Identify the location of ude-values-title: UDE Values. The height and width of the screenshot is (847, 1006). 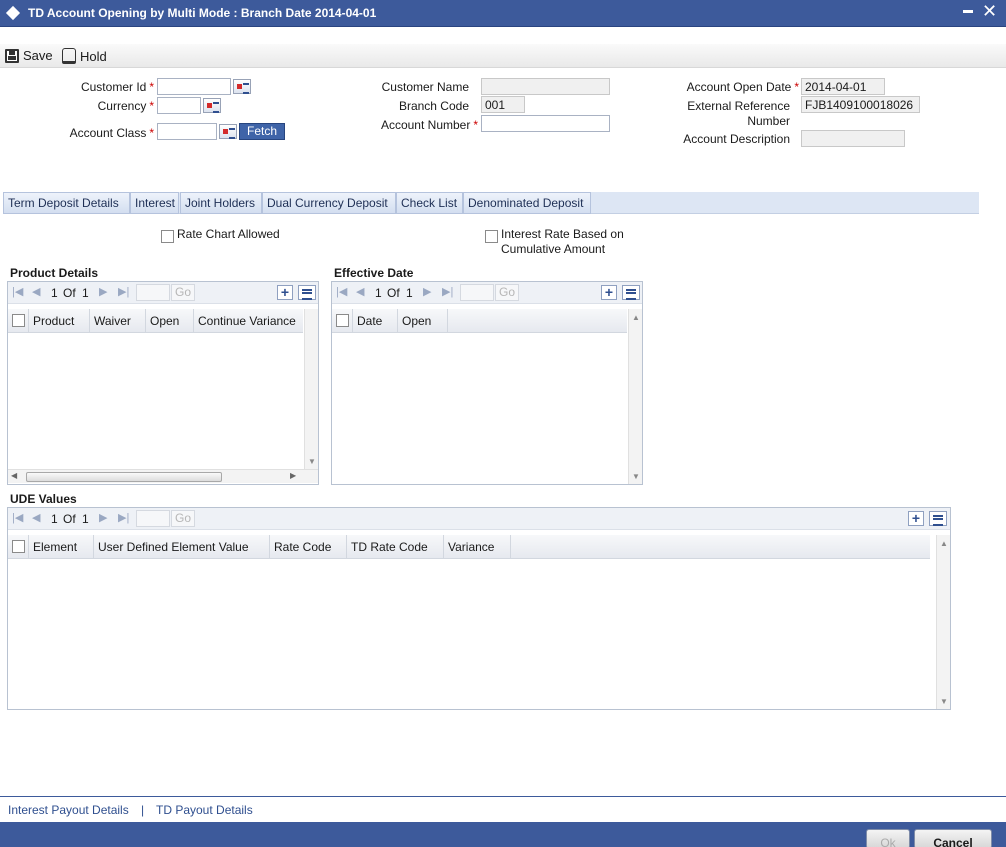
(43, 499).